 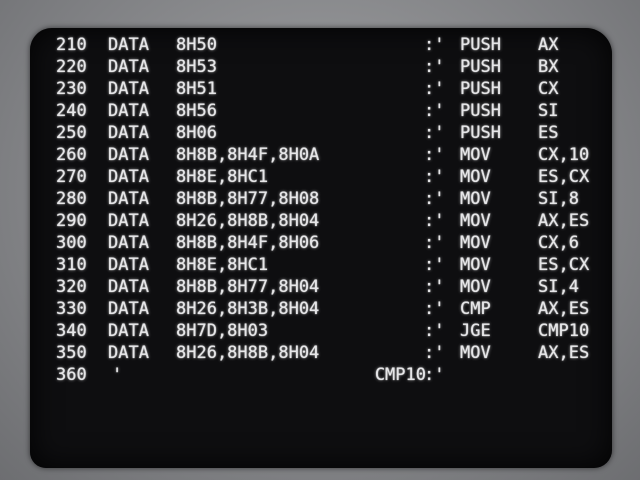 What do you see at coordinates (71, 265) in the screenshot?
I see `line-number: 310` at bounding box center [71, 265].